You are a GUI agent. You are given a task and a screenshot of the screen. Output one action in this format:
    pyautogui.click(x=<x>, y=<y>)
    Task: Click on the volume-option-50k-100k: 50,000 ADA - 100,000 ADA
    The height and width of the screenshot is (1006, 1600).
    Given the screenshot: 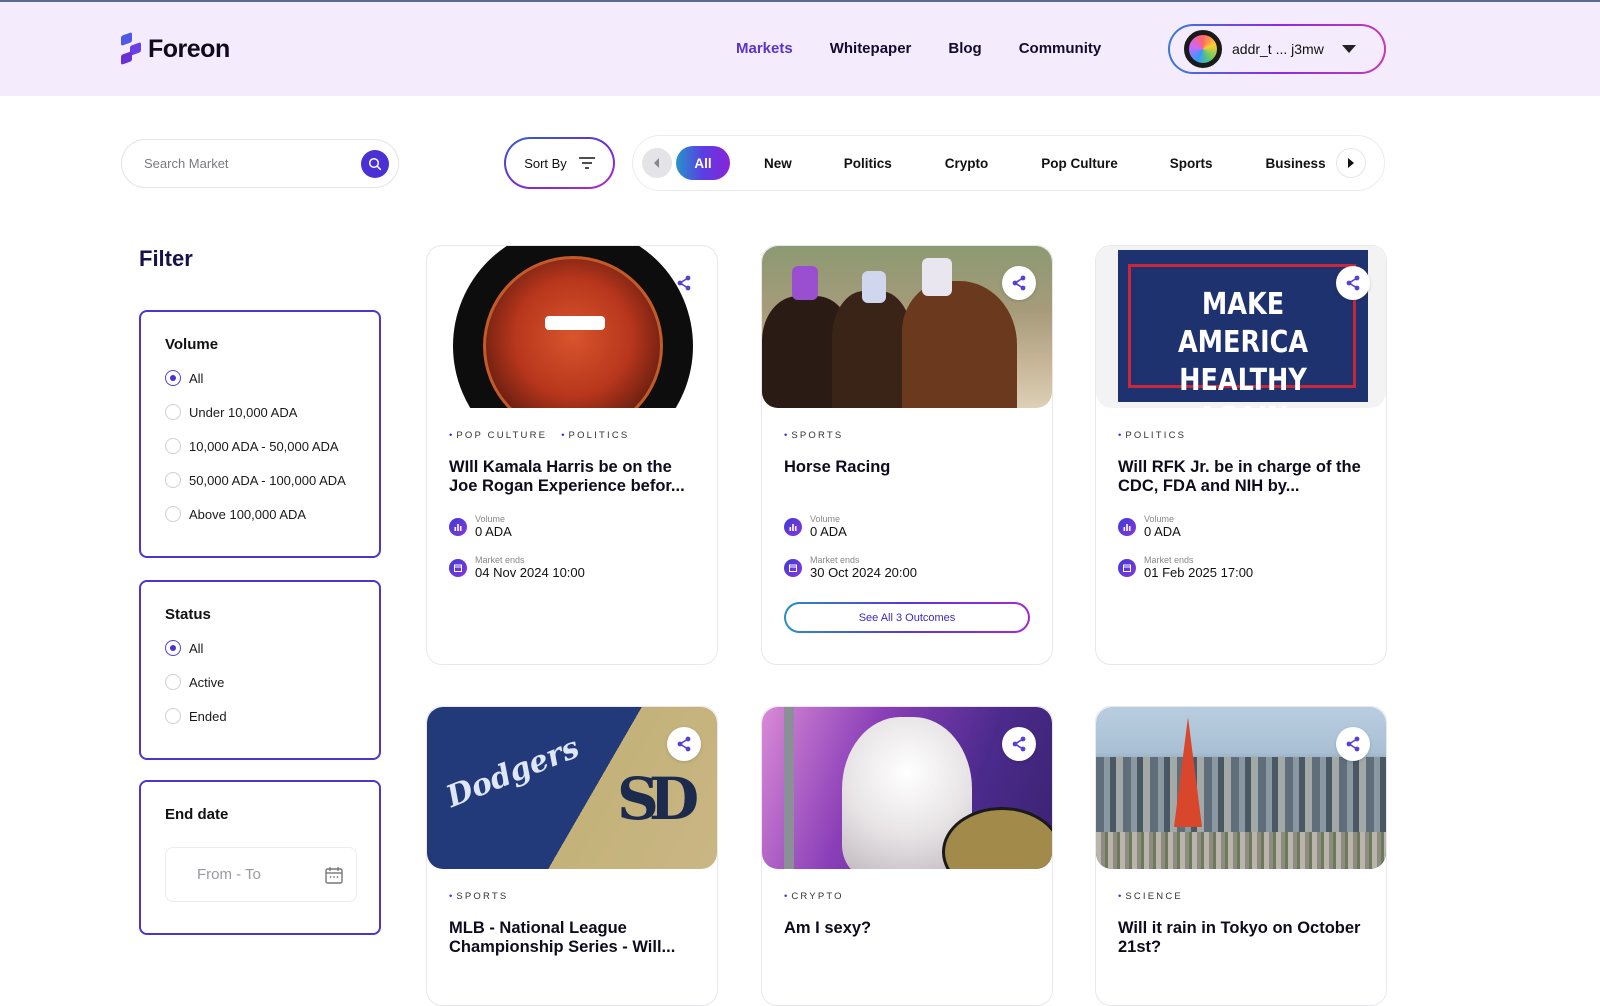 What is the action you would take?
    pyautogui.click(x=272, y=480)
    